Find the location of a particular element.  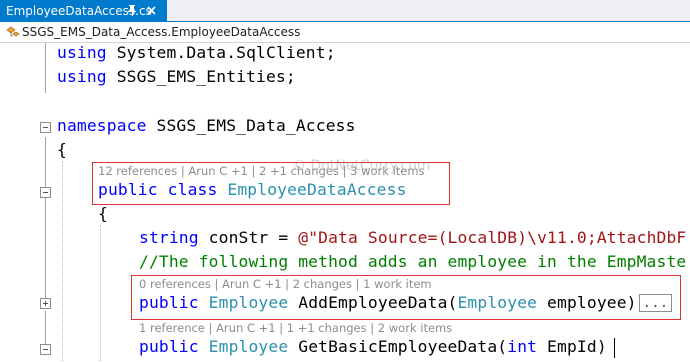

pin-icon is located at coordinates (132, 11).